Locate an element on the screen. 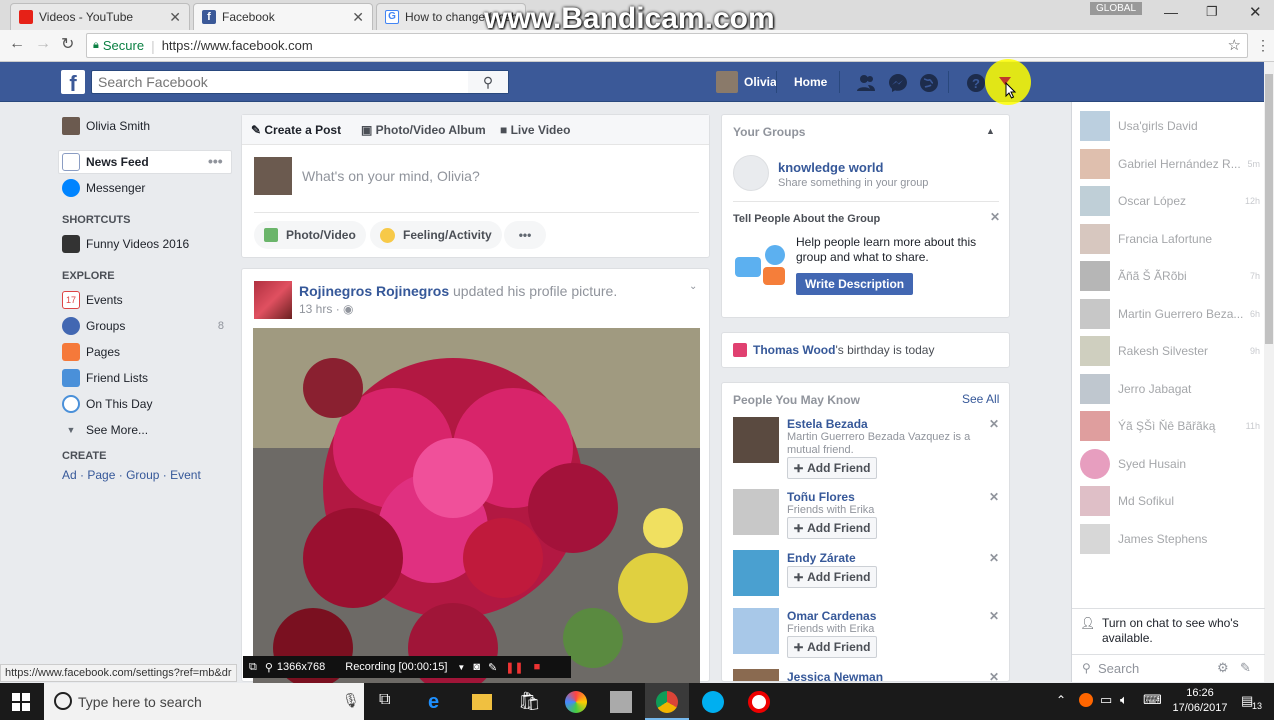 The image size is (1274, 720). chat-contact: Ýã ŞŠì Ňê Bãřãką 11h is located at coordinates (1170, 426).